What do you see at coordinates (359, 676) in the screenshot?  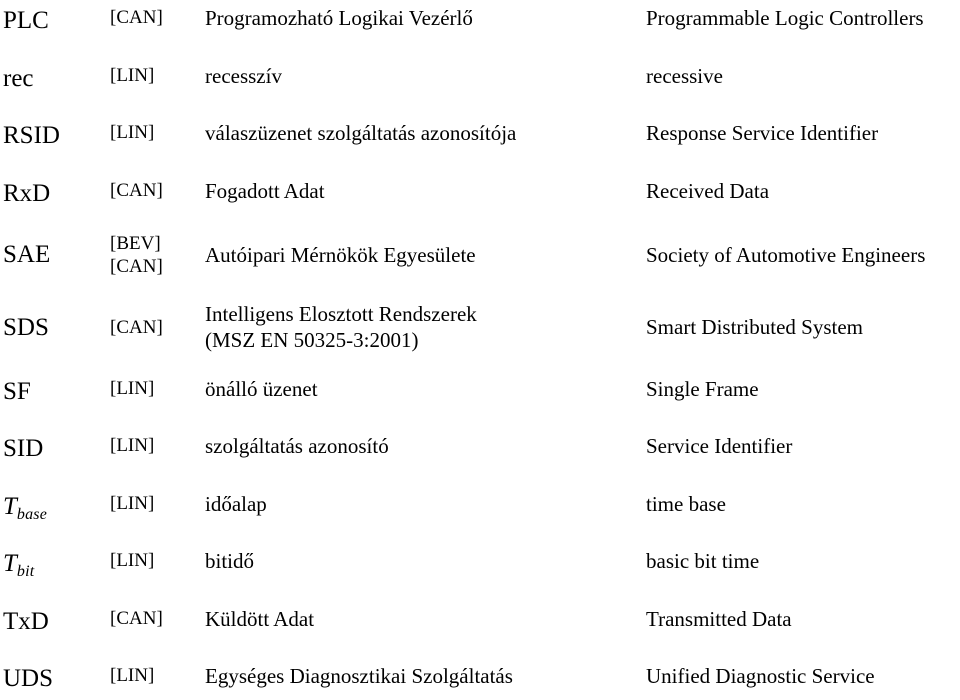 I see `hungarian-line: Egységes Diagnosztikai Szolgáltatás` at bounding box center [359, 676].